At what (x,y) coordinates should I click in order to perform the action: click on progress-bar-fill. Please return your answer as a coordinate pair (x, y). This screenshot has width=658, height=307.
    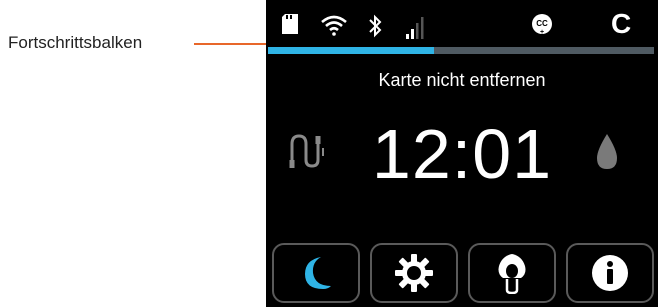
    Looking at the image, I should click on (351, 50).